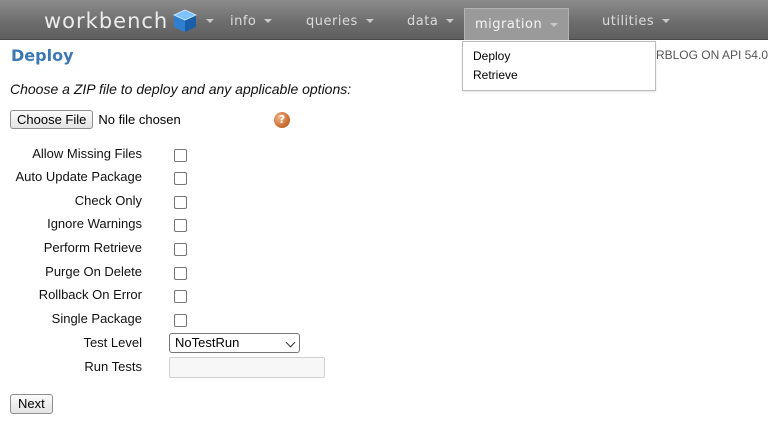 The width and height of the screenshot is (768, 423). Describe the element at coordinates (180, 320) in the screenshot. I see `single-package-checkbox` at that location.